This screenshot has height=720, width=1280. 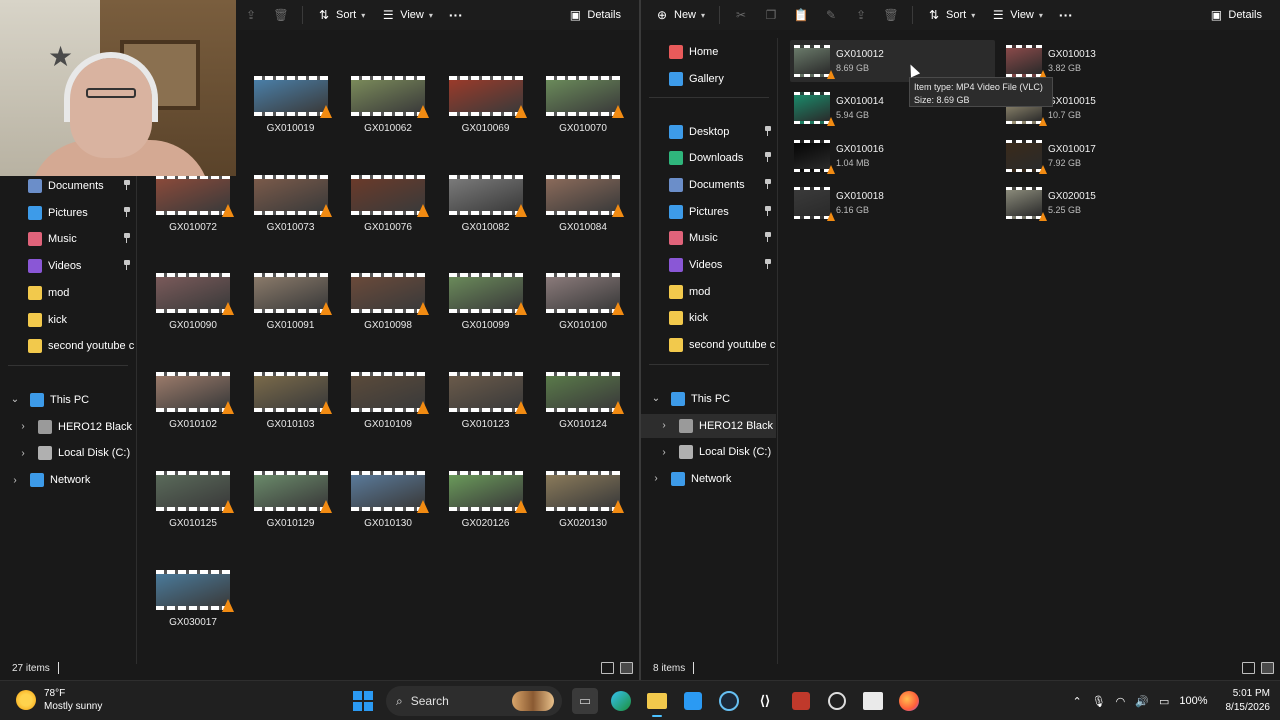 I want to click on clock: 5:01 PM 8/15/2026, so click(x=1248, y=701).